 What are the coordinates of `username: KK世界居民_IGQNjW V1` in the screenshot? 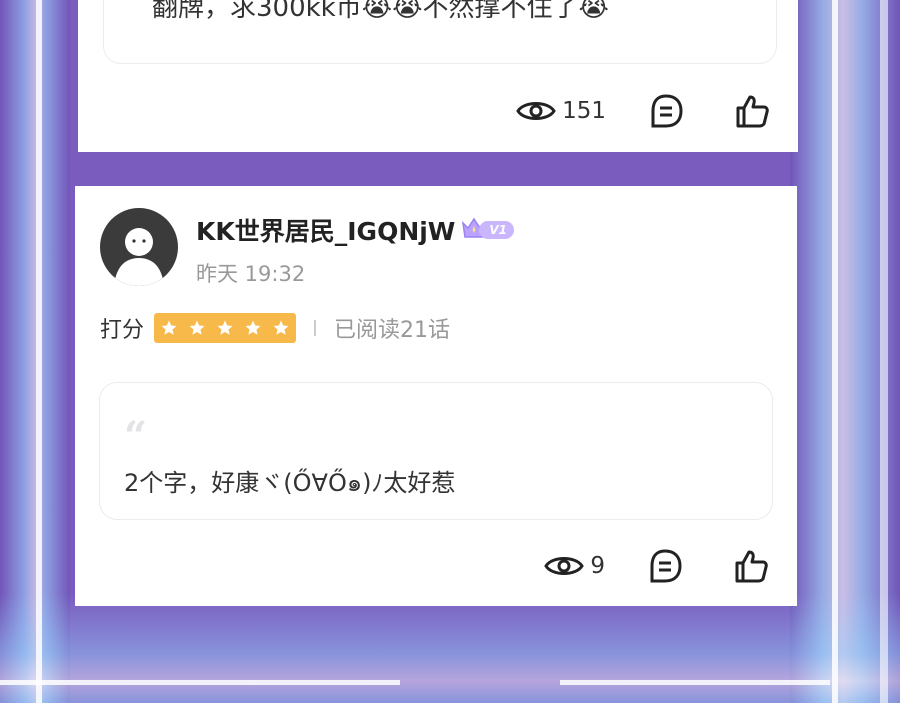 It's located at (355, 230).